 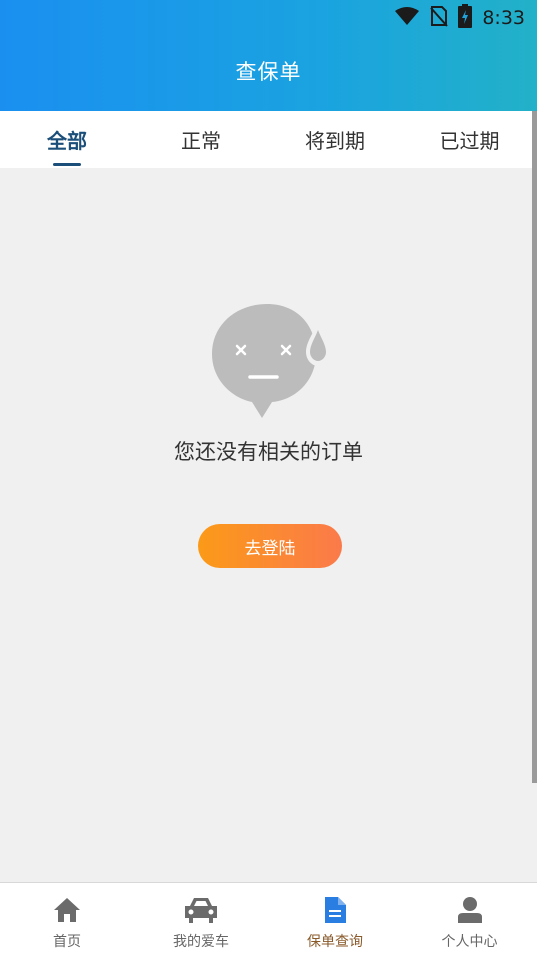 I want to click on document-icon, so click(x=335, y=910).